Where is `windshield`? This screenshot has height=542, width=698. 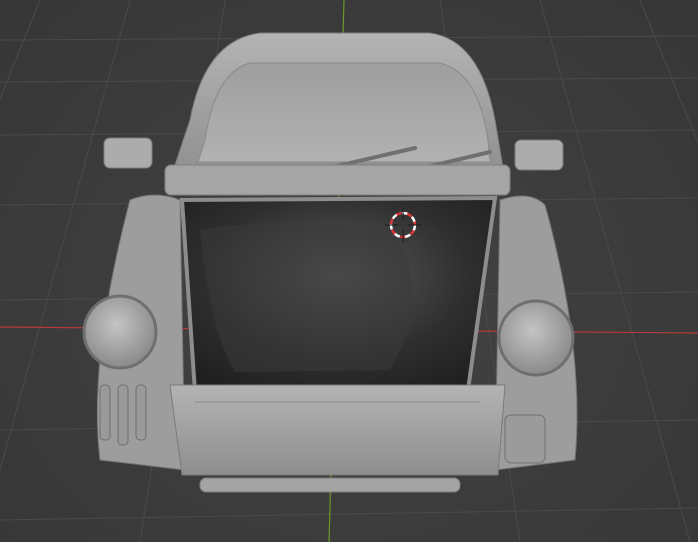
windshield is located at coordinates (344, 112).